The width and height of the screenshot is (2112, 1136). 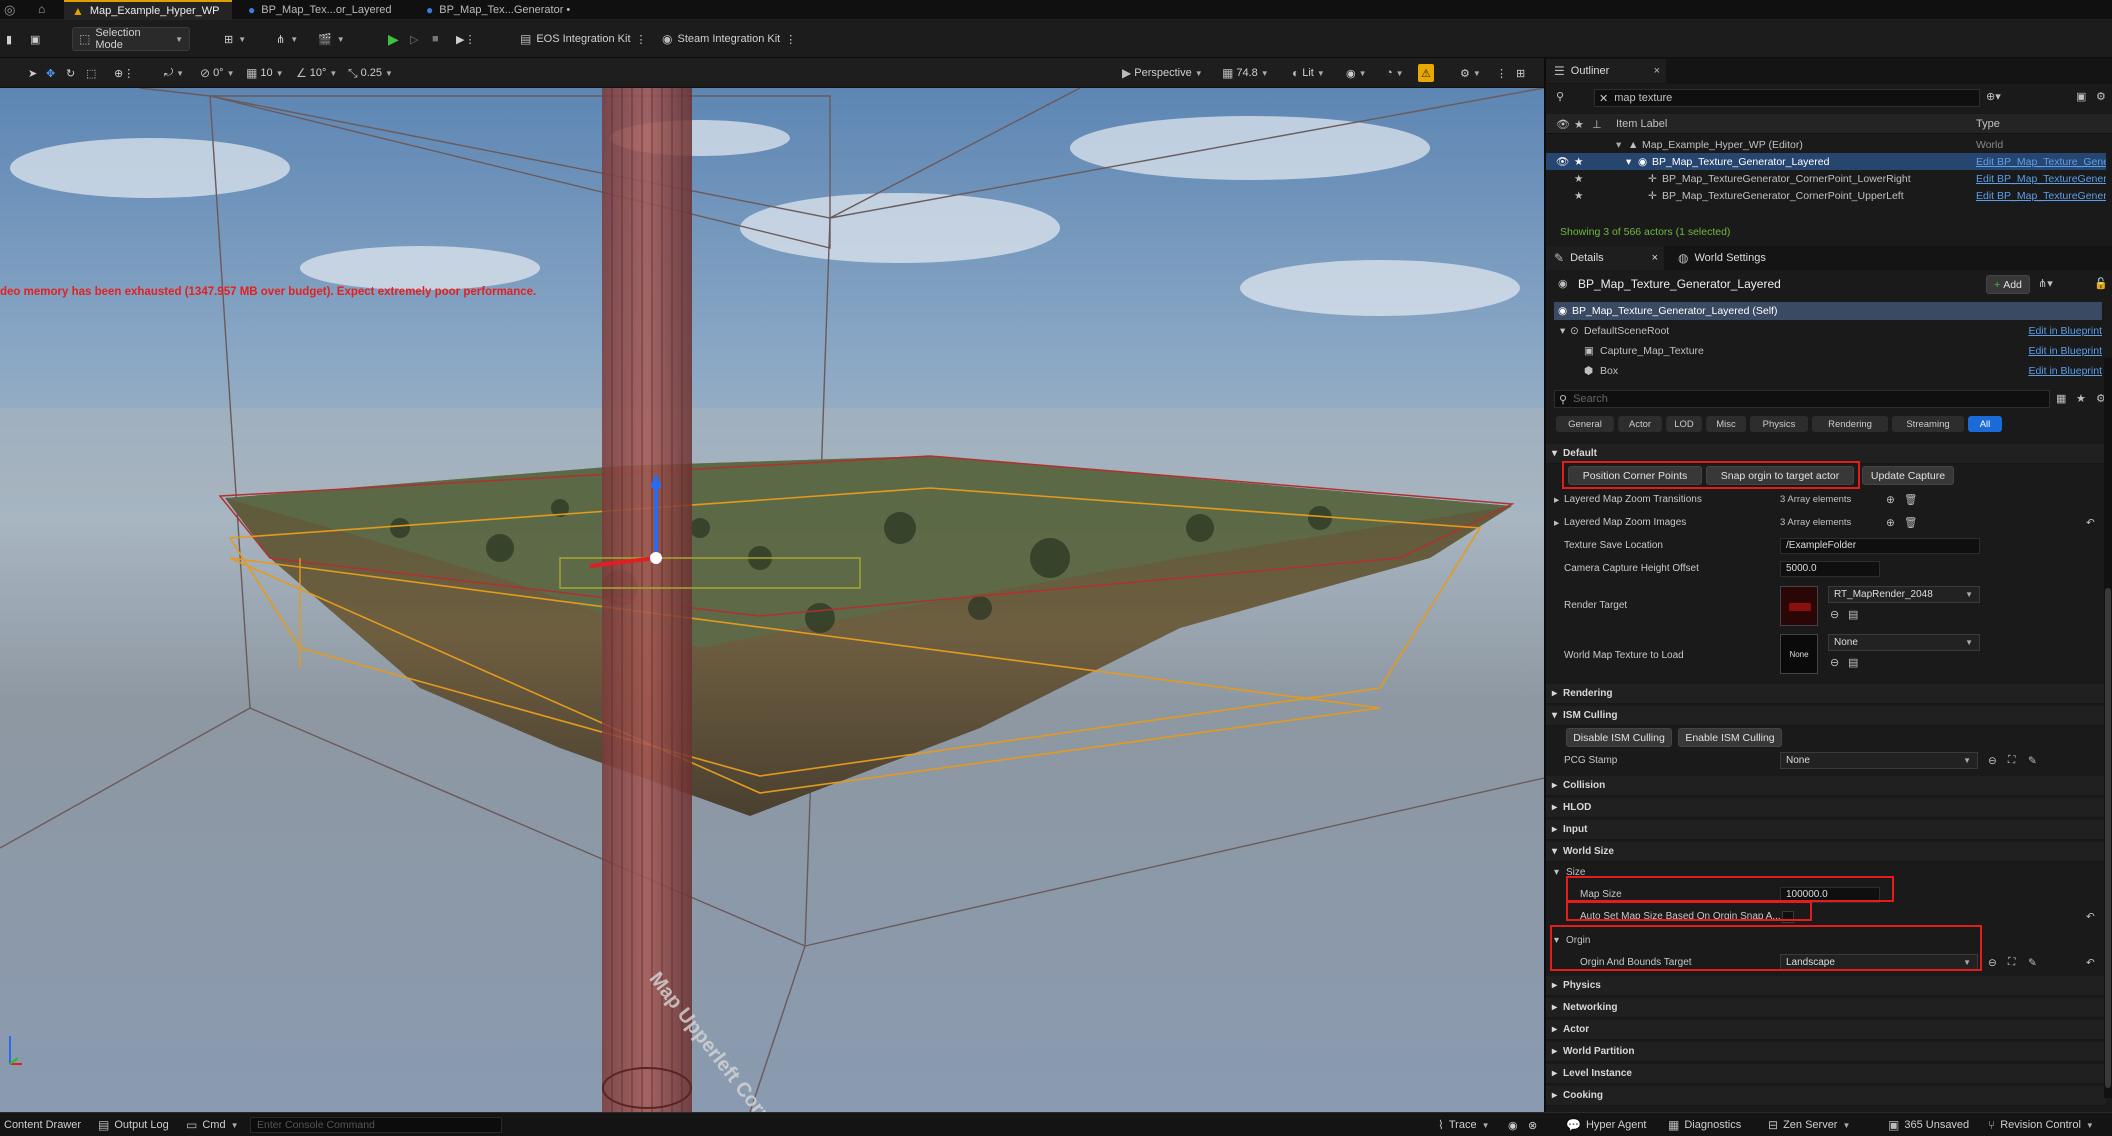 I want to click on content-drawer-button: Content Drawer, so click(x=42, y=1125).